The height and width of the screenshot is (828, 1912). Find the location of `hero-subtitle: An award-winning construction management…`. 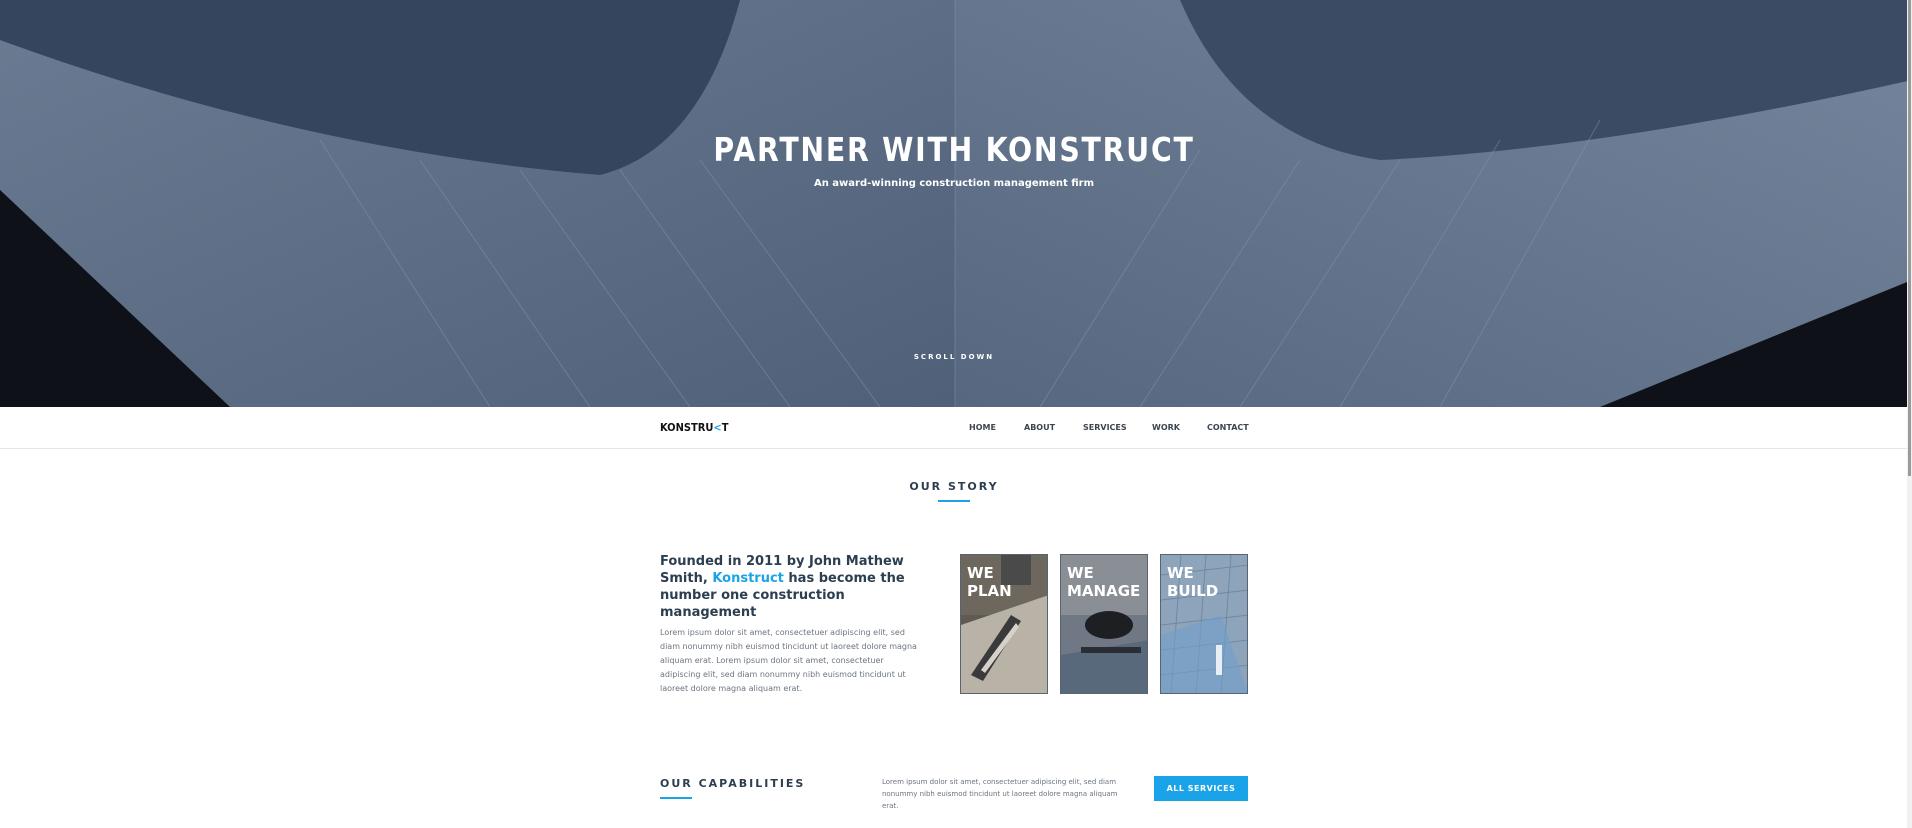

hero-subtitle: An award-winning construction management… is located at coordinates (954, 183).